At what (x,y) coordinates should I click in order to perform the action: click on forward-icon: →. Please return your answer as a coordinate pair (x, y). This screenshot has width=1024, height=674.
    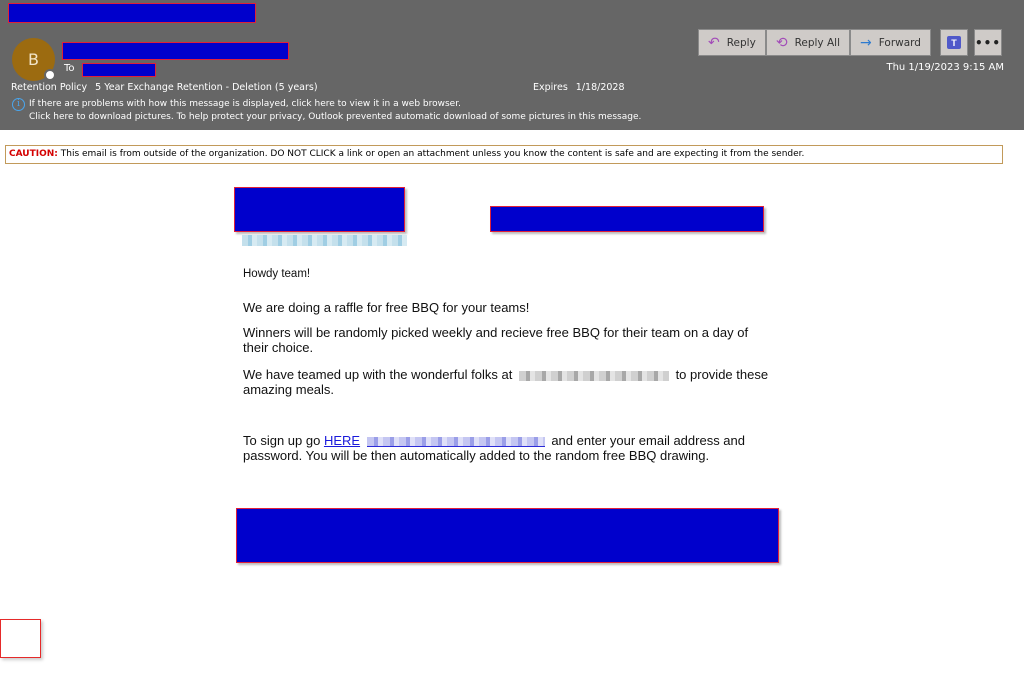
    Looking at the image, I should click on (866, 42).